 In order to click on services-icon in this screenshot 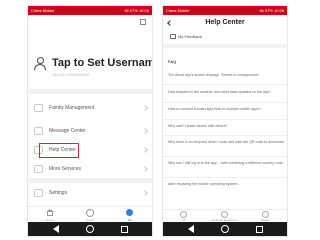, I will do `click(38, 169)`.